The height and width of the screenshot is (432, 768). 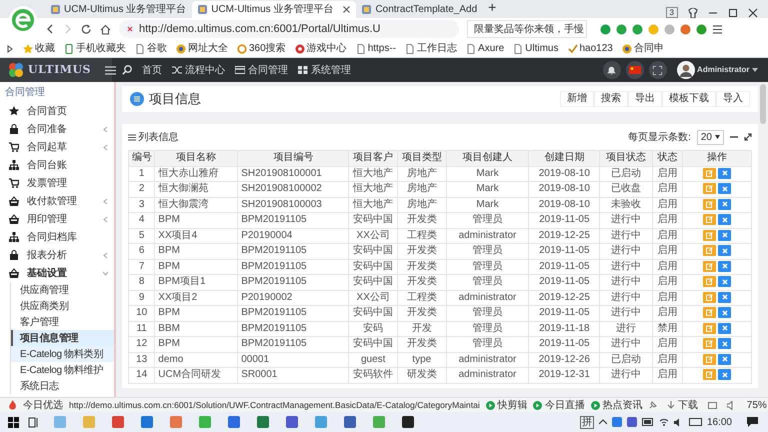 What do you see at coordinates (420, 9) in the screenshot?
I see `browser-tab: ContractTemplate_Add` at bounding box center [420, 9].